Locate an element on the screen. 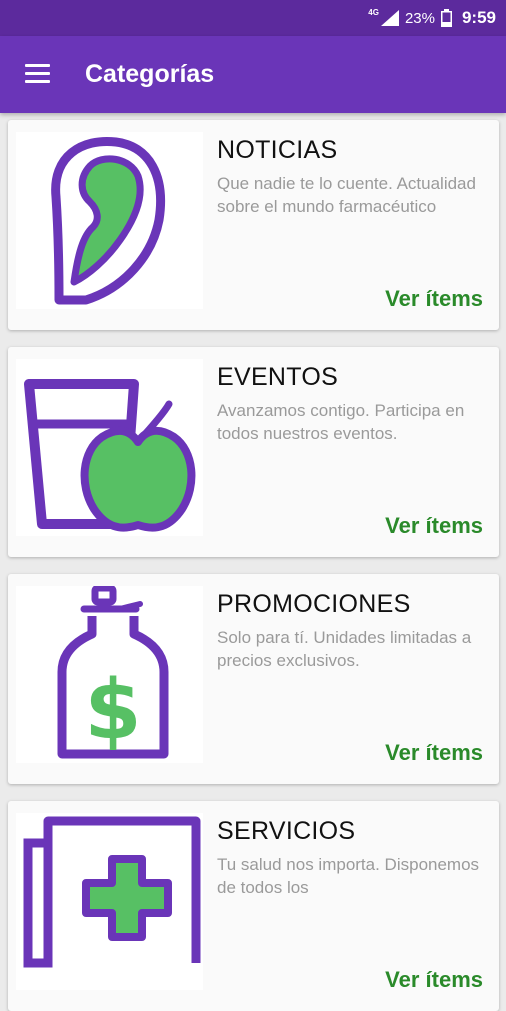  status-bar: 4G 23% 9:59 is located at coordinates (253, 18).